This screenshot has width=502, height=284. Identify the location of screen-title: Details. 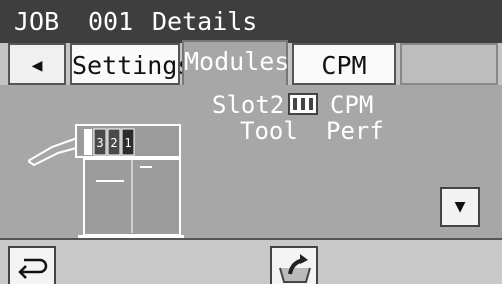
(205, 21).